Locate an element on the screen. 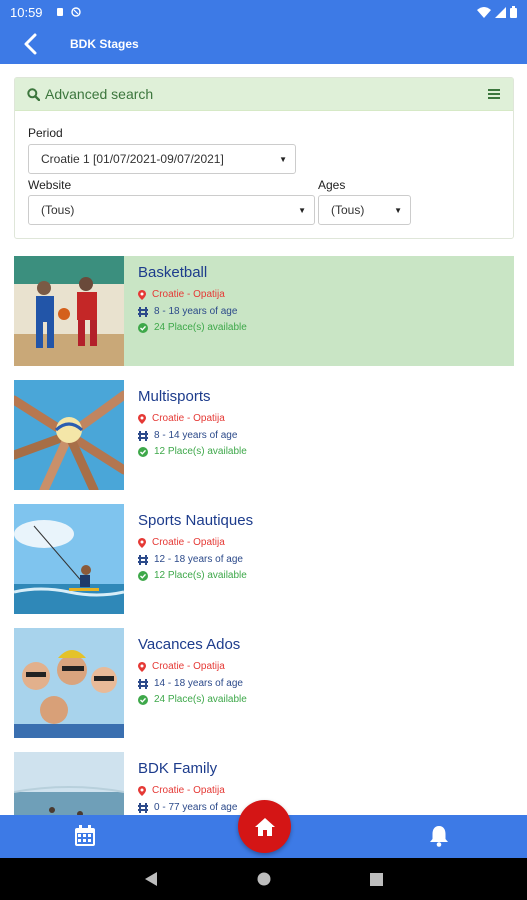 The image size is (527, 900). notifications-tab is located at coordinates (439, 838).